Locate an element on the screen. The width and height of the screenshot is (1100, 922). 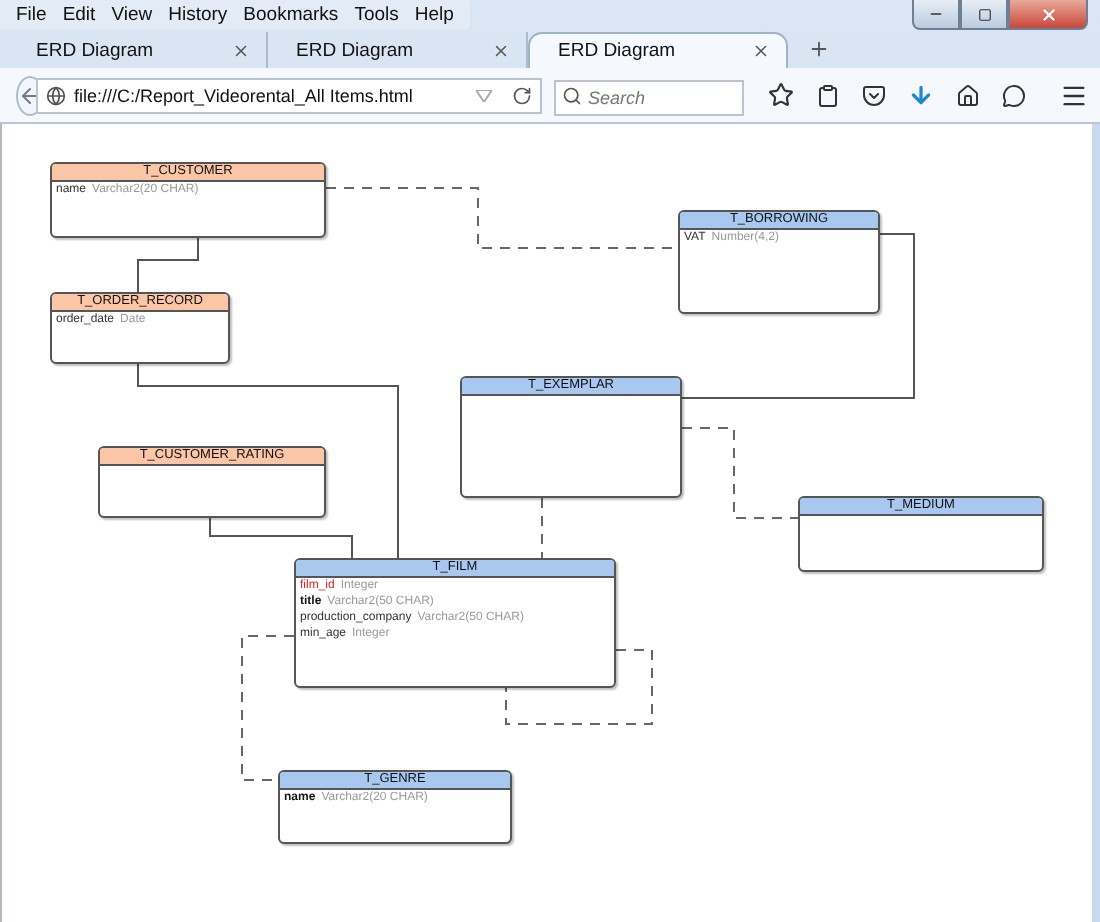
minimize-button is located at coordinates (936, 15).